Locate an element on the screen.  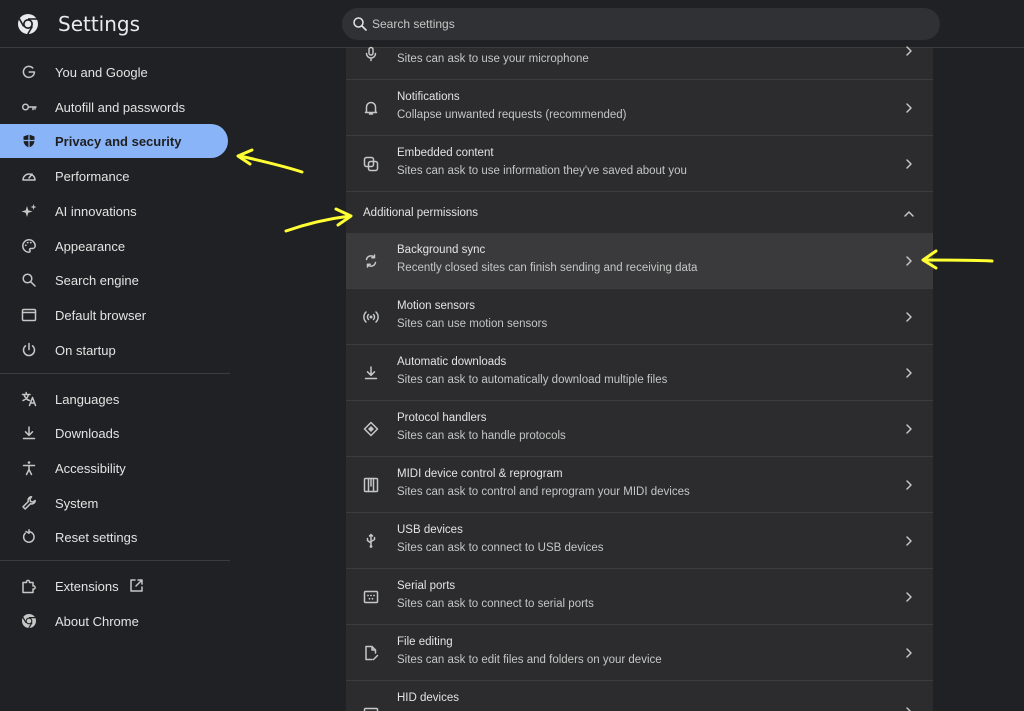
external-link-icon is located at coordinates (136, 585).